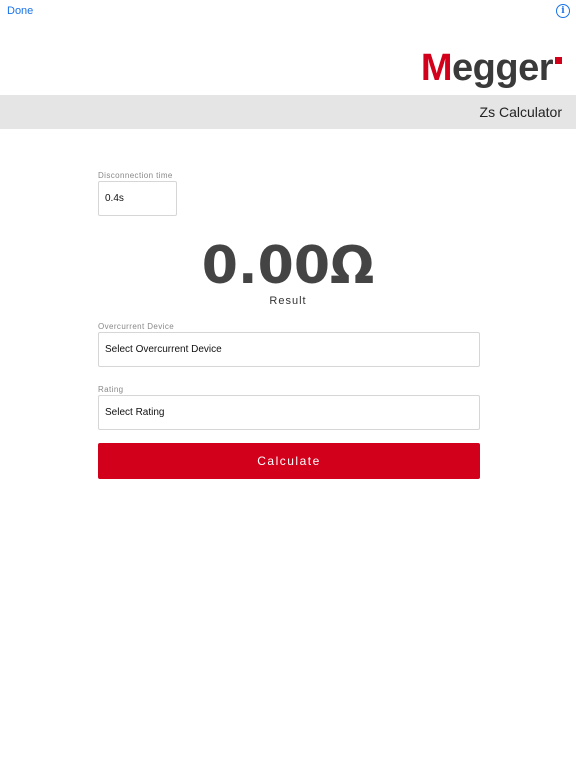 Image resolution: width=576 pixels, height=768 pixels. What do you see at coordinates (163, 349) in the screenshot?
I see `overcurrent-device-value: Select Overcurrent Device` at bounding box center [163, 349].